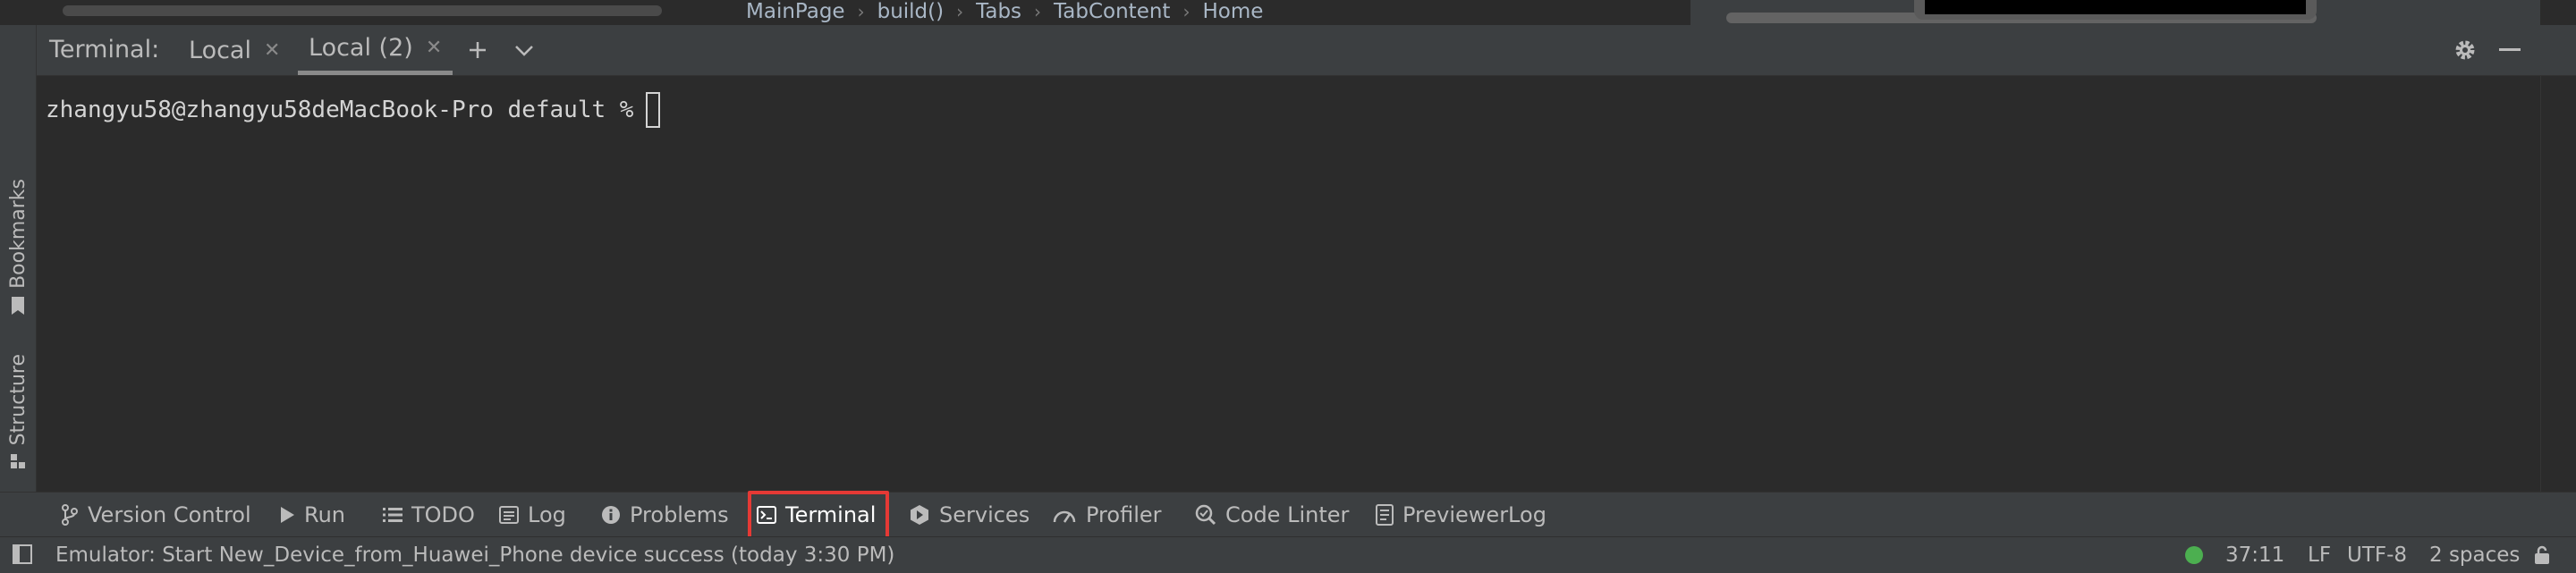 This screenshot has height=573, width=2576. I want to click on bookmark-icon, so click(18, 307).